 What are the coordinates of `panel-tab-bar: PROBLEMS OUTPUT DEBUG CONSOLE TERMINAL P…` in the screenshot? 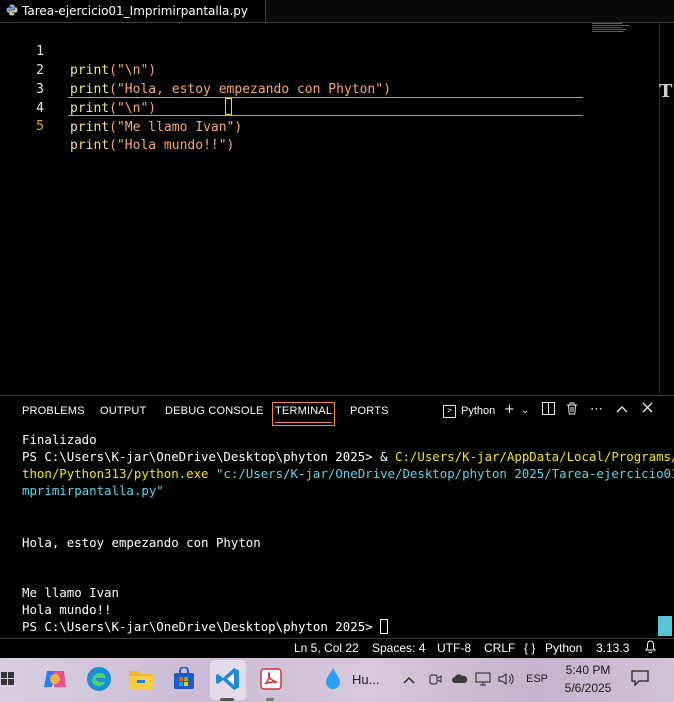 It's located at (337, 411).